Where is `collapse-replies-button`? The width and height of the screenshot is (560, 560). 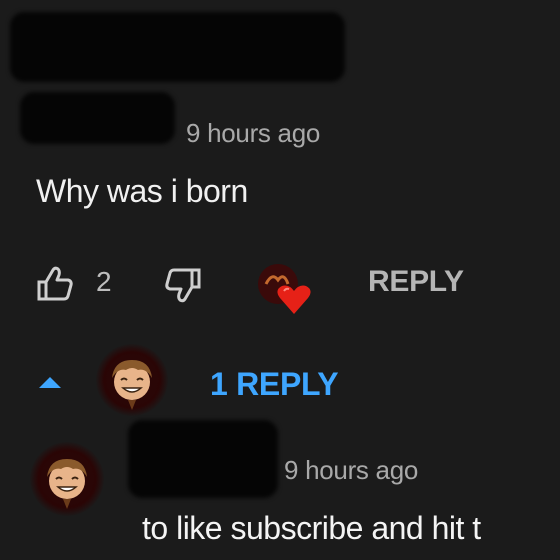 collapse-replies-button is located at coordinates (50, 382).